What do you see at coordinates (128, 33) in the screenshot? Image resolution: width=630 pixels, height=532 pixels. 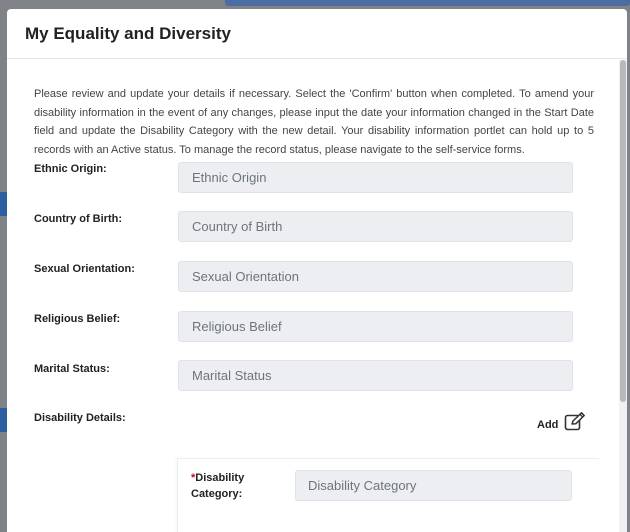 I see `modal-title: My Equality and Diversity` at bounding box center [128, 33].